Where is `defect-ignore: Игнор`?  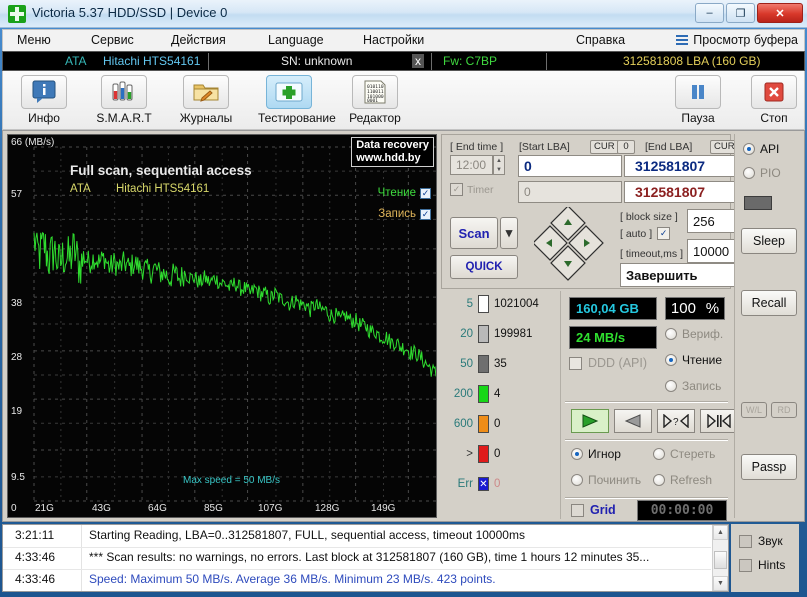
defect-ignore: Игнор is located at coordinates (596, 454).